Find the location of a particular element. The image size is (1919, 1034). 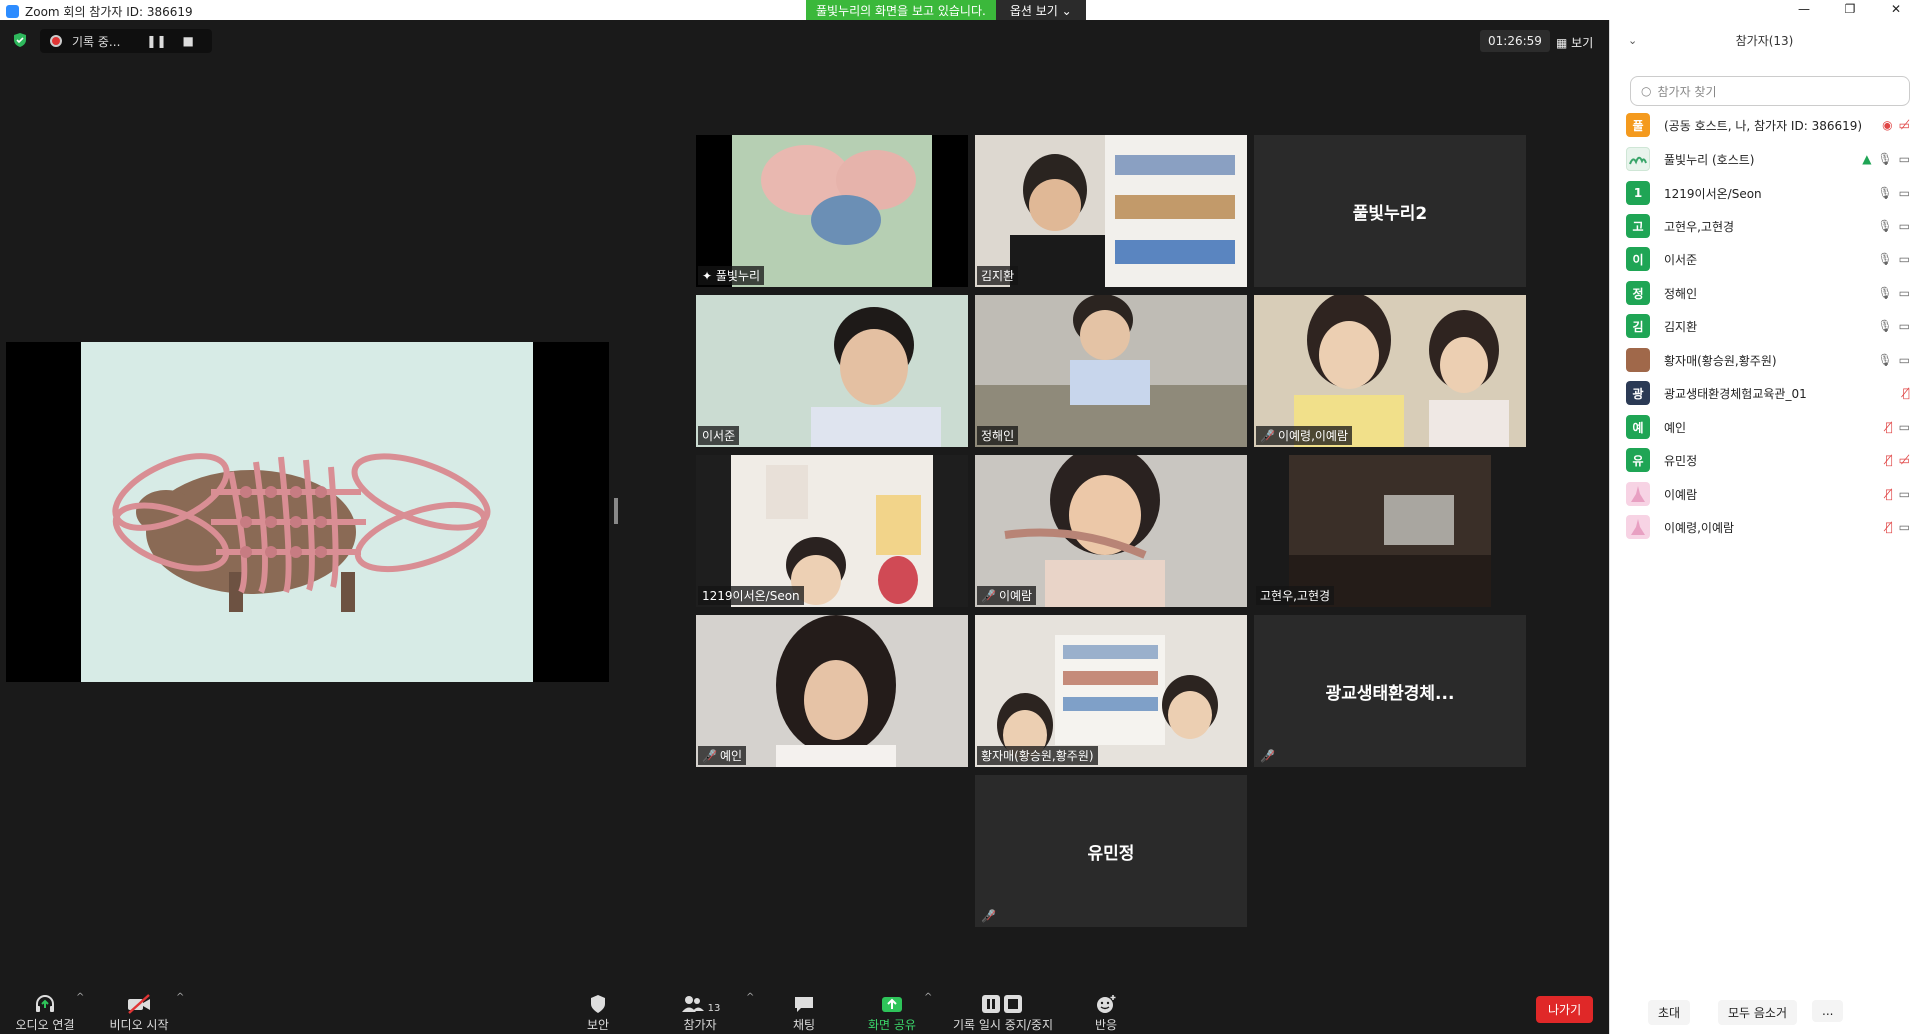

video-tile: 고현우,고현경 is located at coordinates (1390, 531).